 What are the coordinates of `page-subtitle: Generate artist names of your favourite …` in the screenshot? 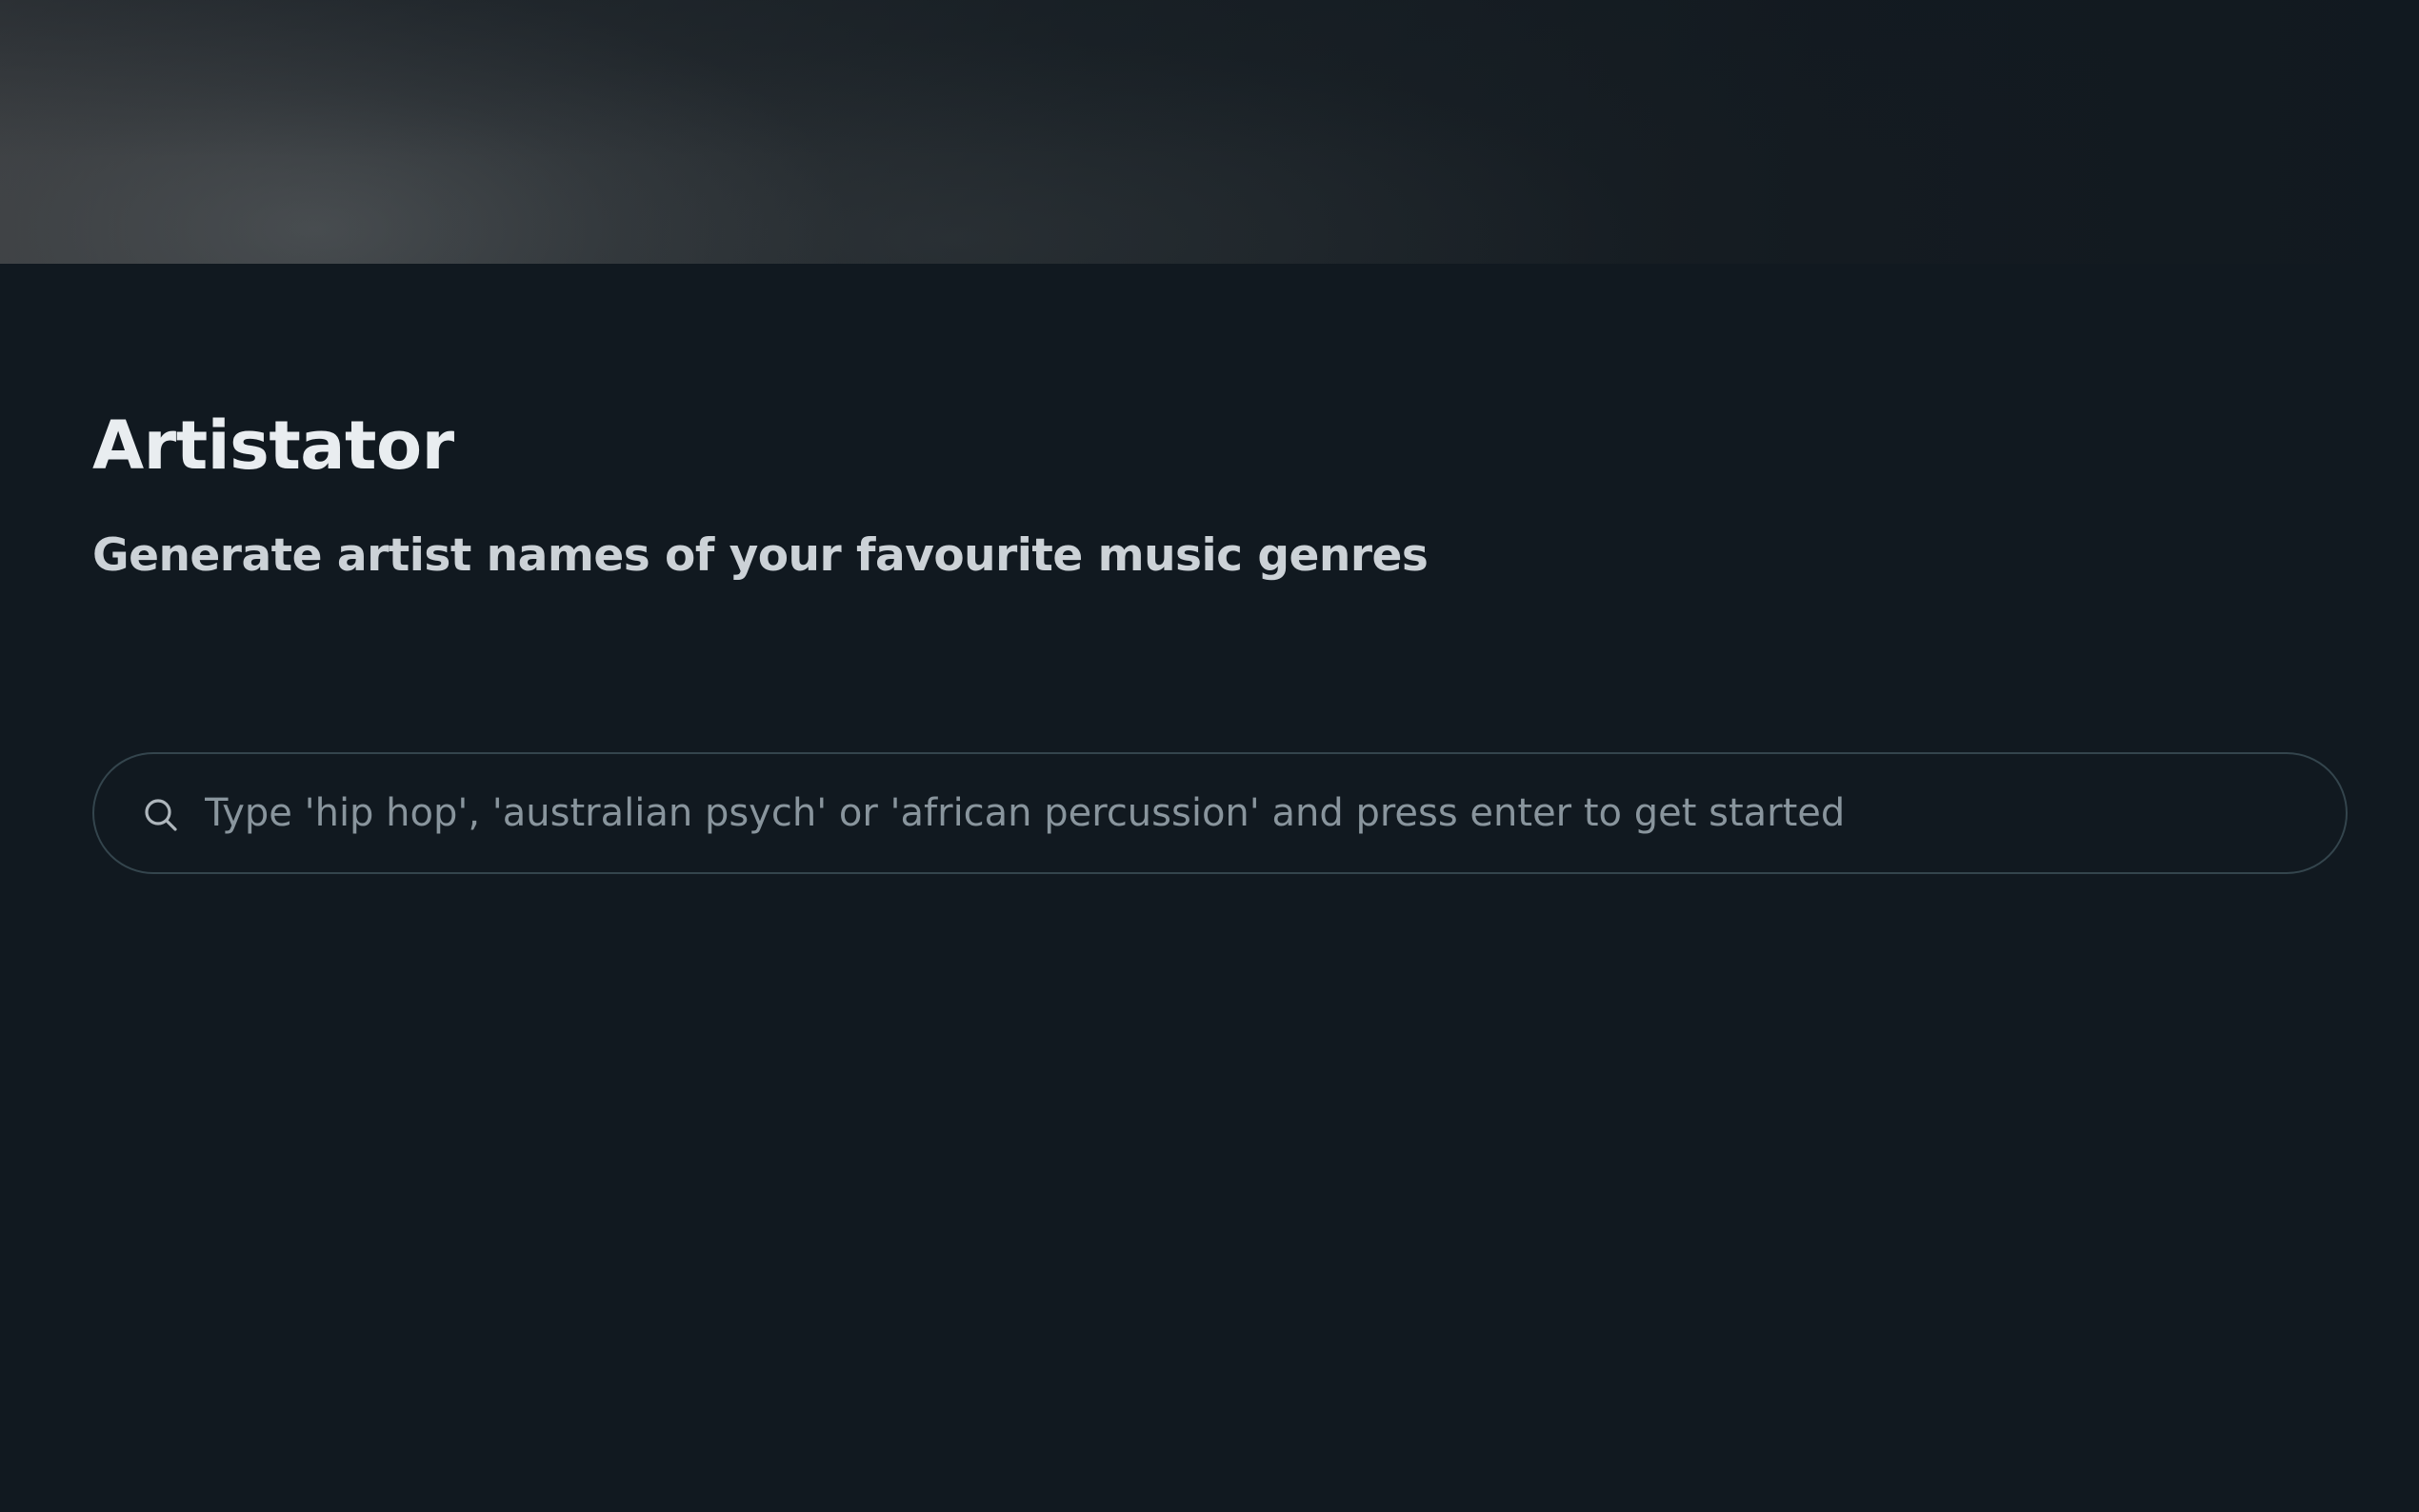 It's located at (760, 555).